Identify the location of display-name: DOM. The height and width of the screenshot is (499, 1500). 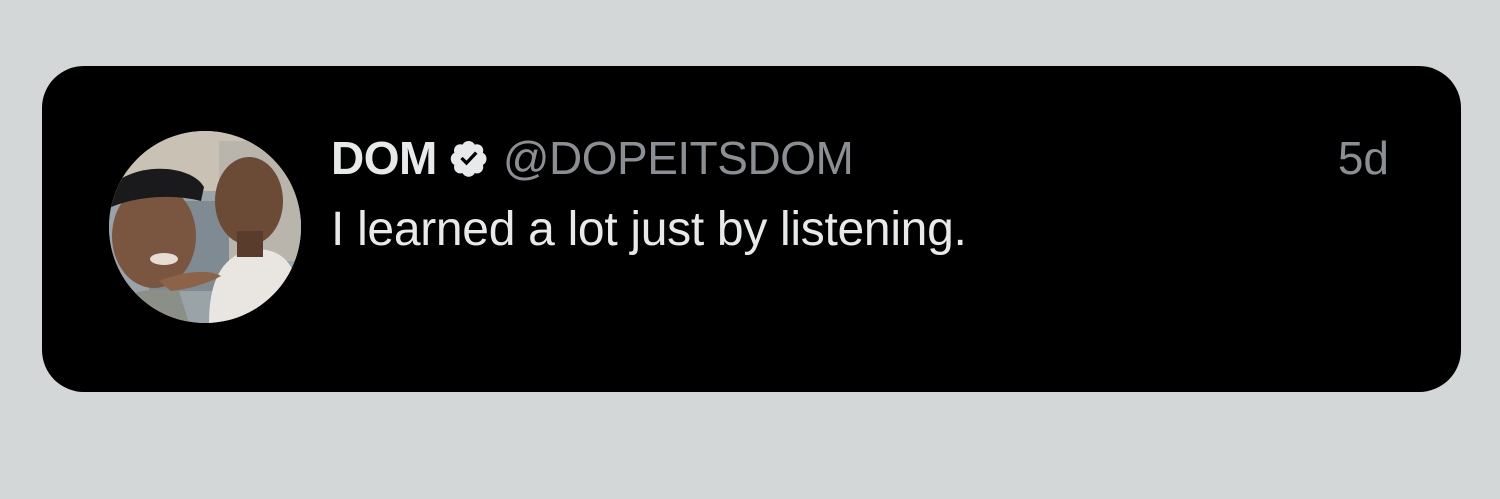
(384, 158).